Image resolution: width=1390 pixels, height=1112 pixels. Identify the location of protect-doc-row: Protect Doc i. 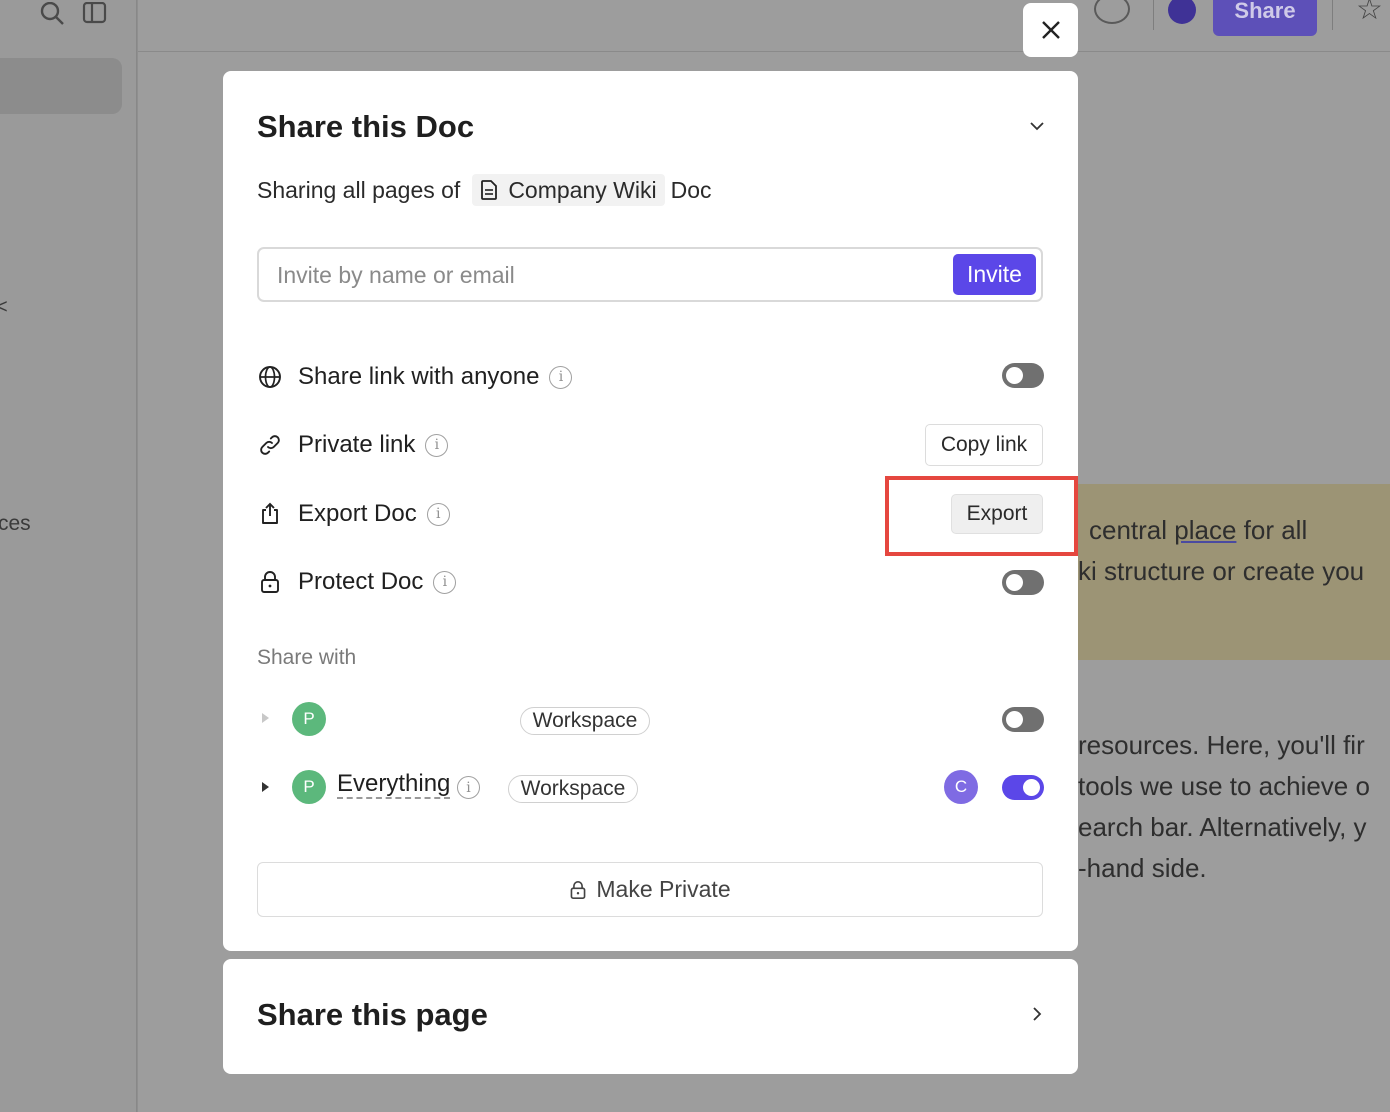
(357, 582).